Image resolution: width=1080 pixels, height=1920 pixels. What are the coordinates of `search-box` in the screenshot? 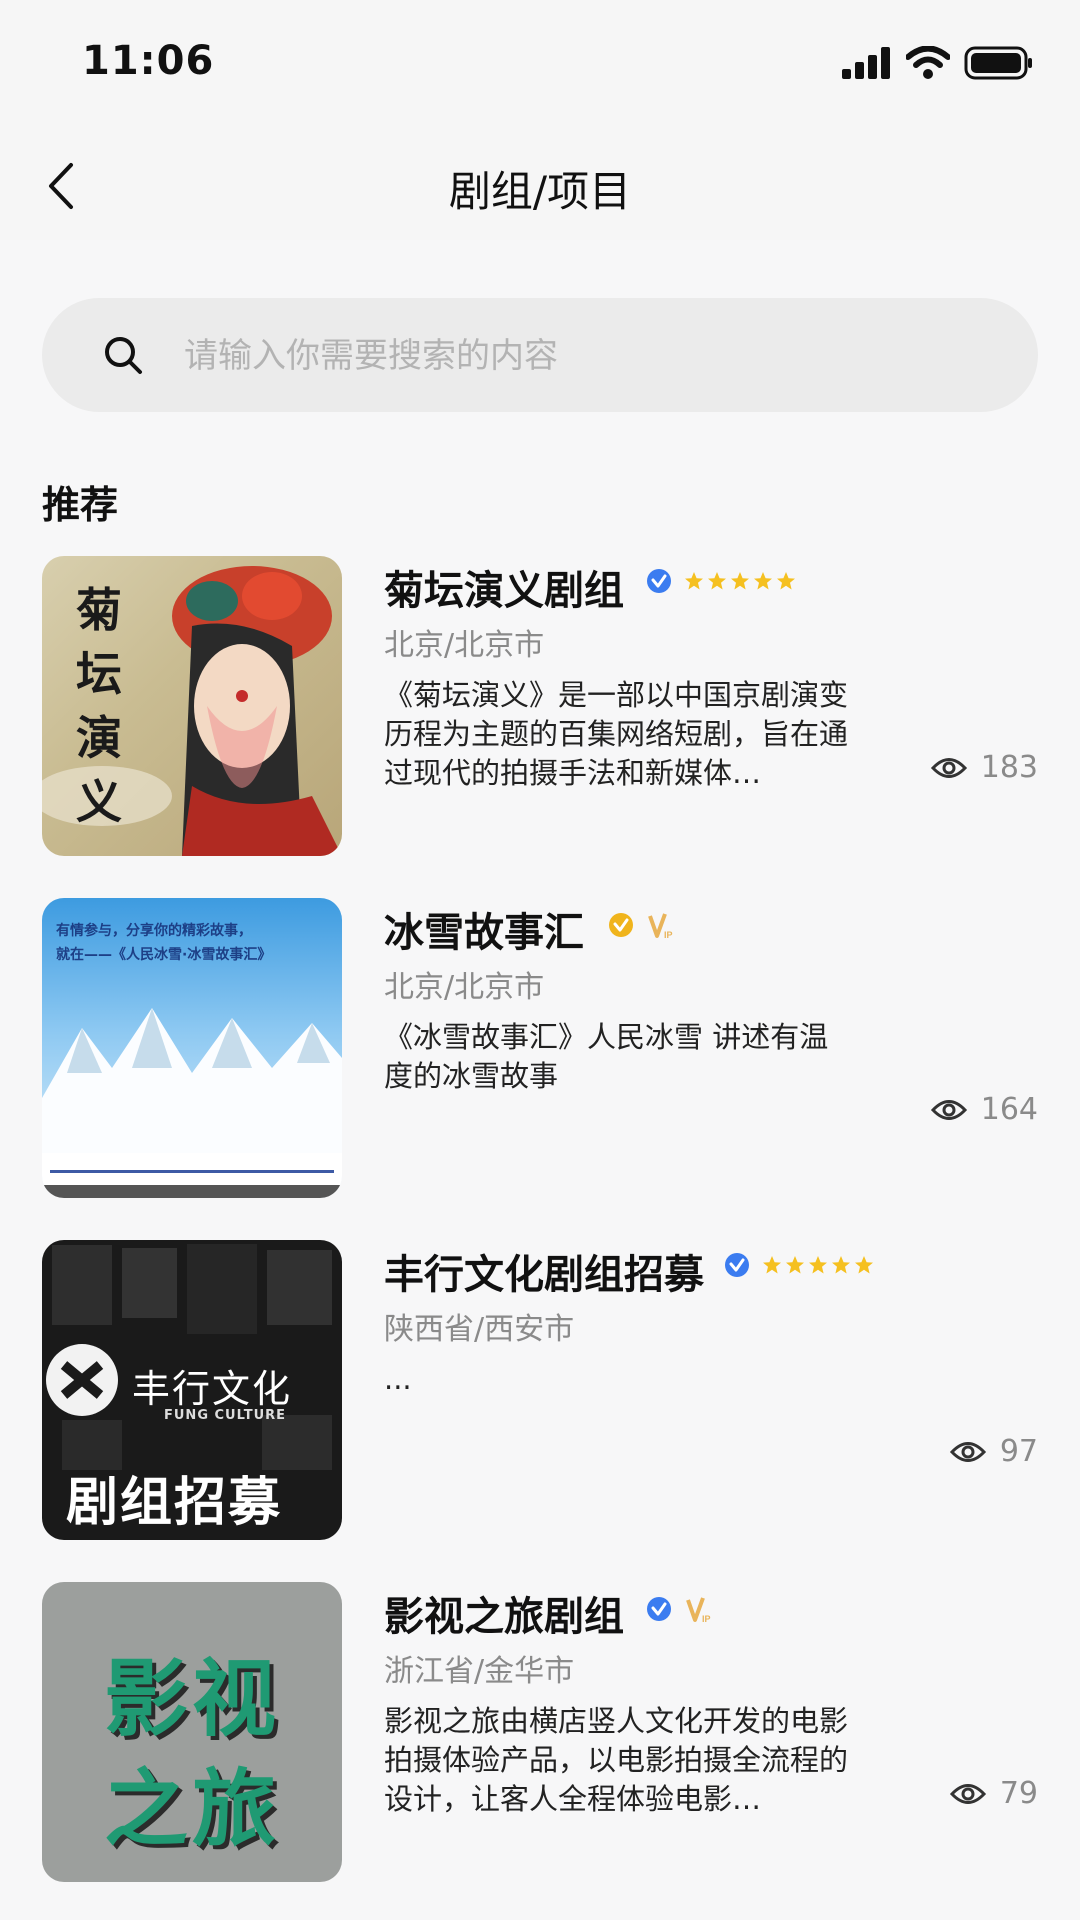 It's located at (540, 356).